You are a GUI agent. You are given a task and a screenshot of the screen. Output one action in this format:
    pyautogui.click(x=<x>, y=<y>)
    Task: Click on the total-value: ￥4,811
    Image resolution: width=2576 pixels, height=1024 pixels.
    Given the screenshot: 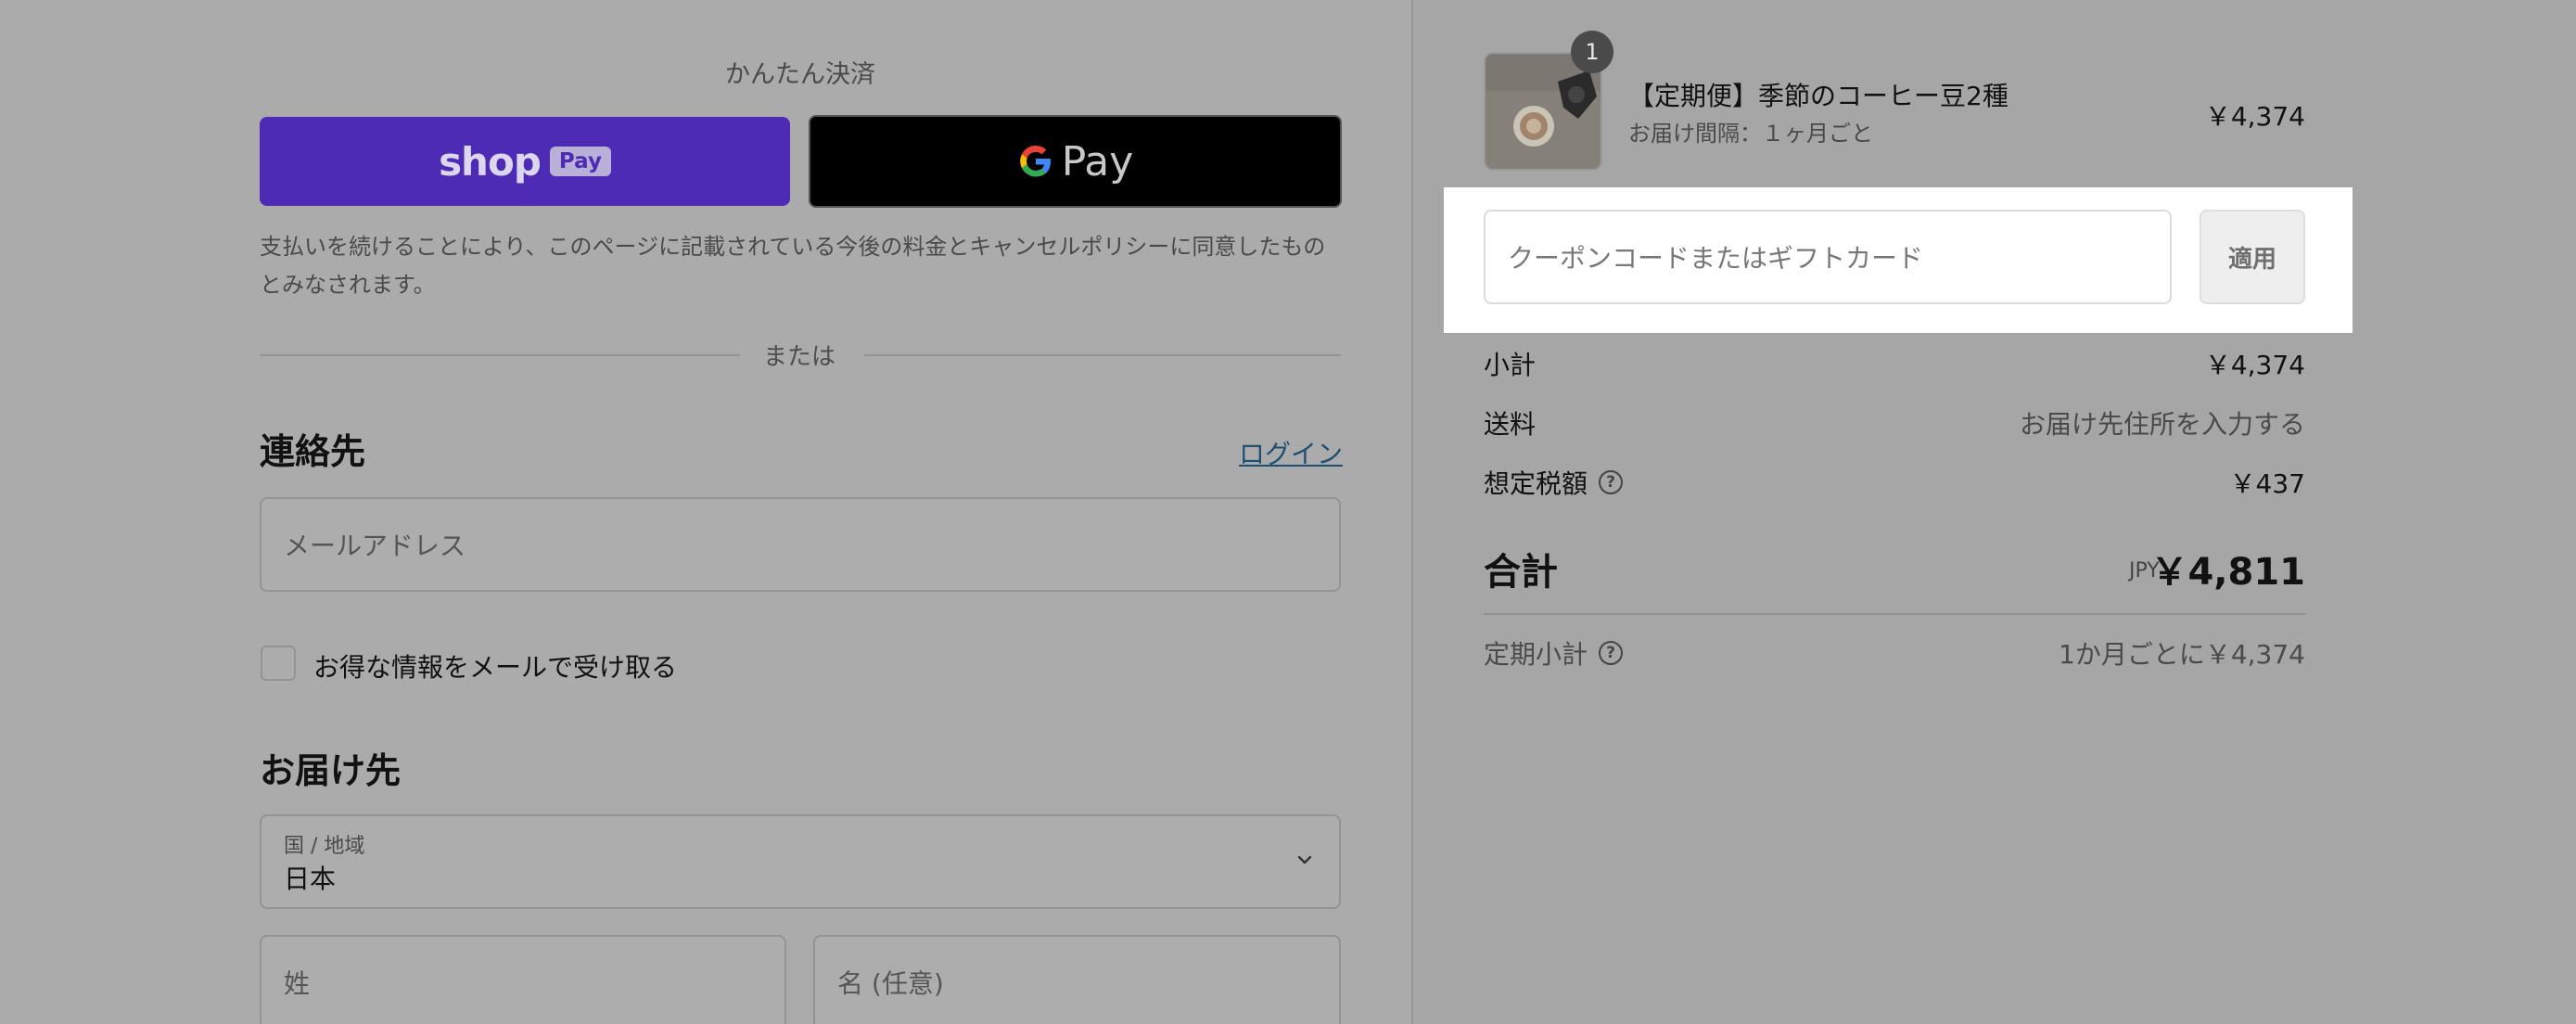 What is the action you would take?
    pyautogui.click(x=2227, y=572)
    